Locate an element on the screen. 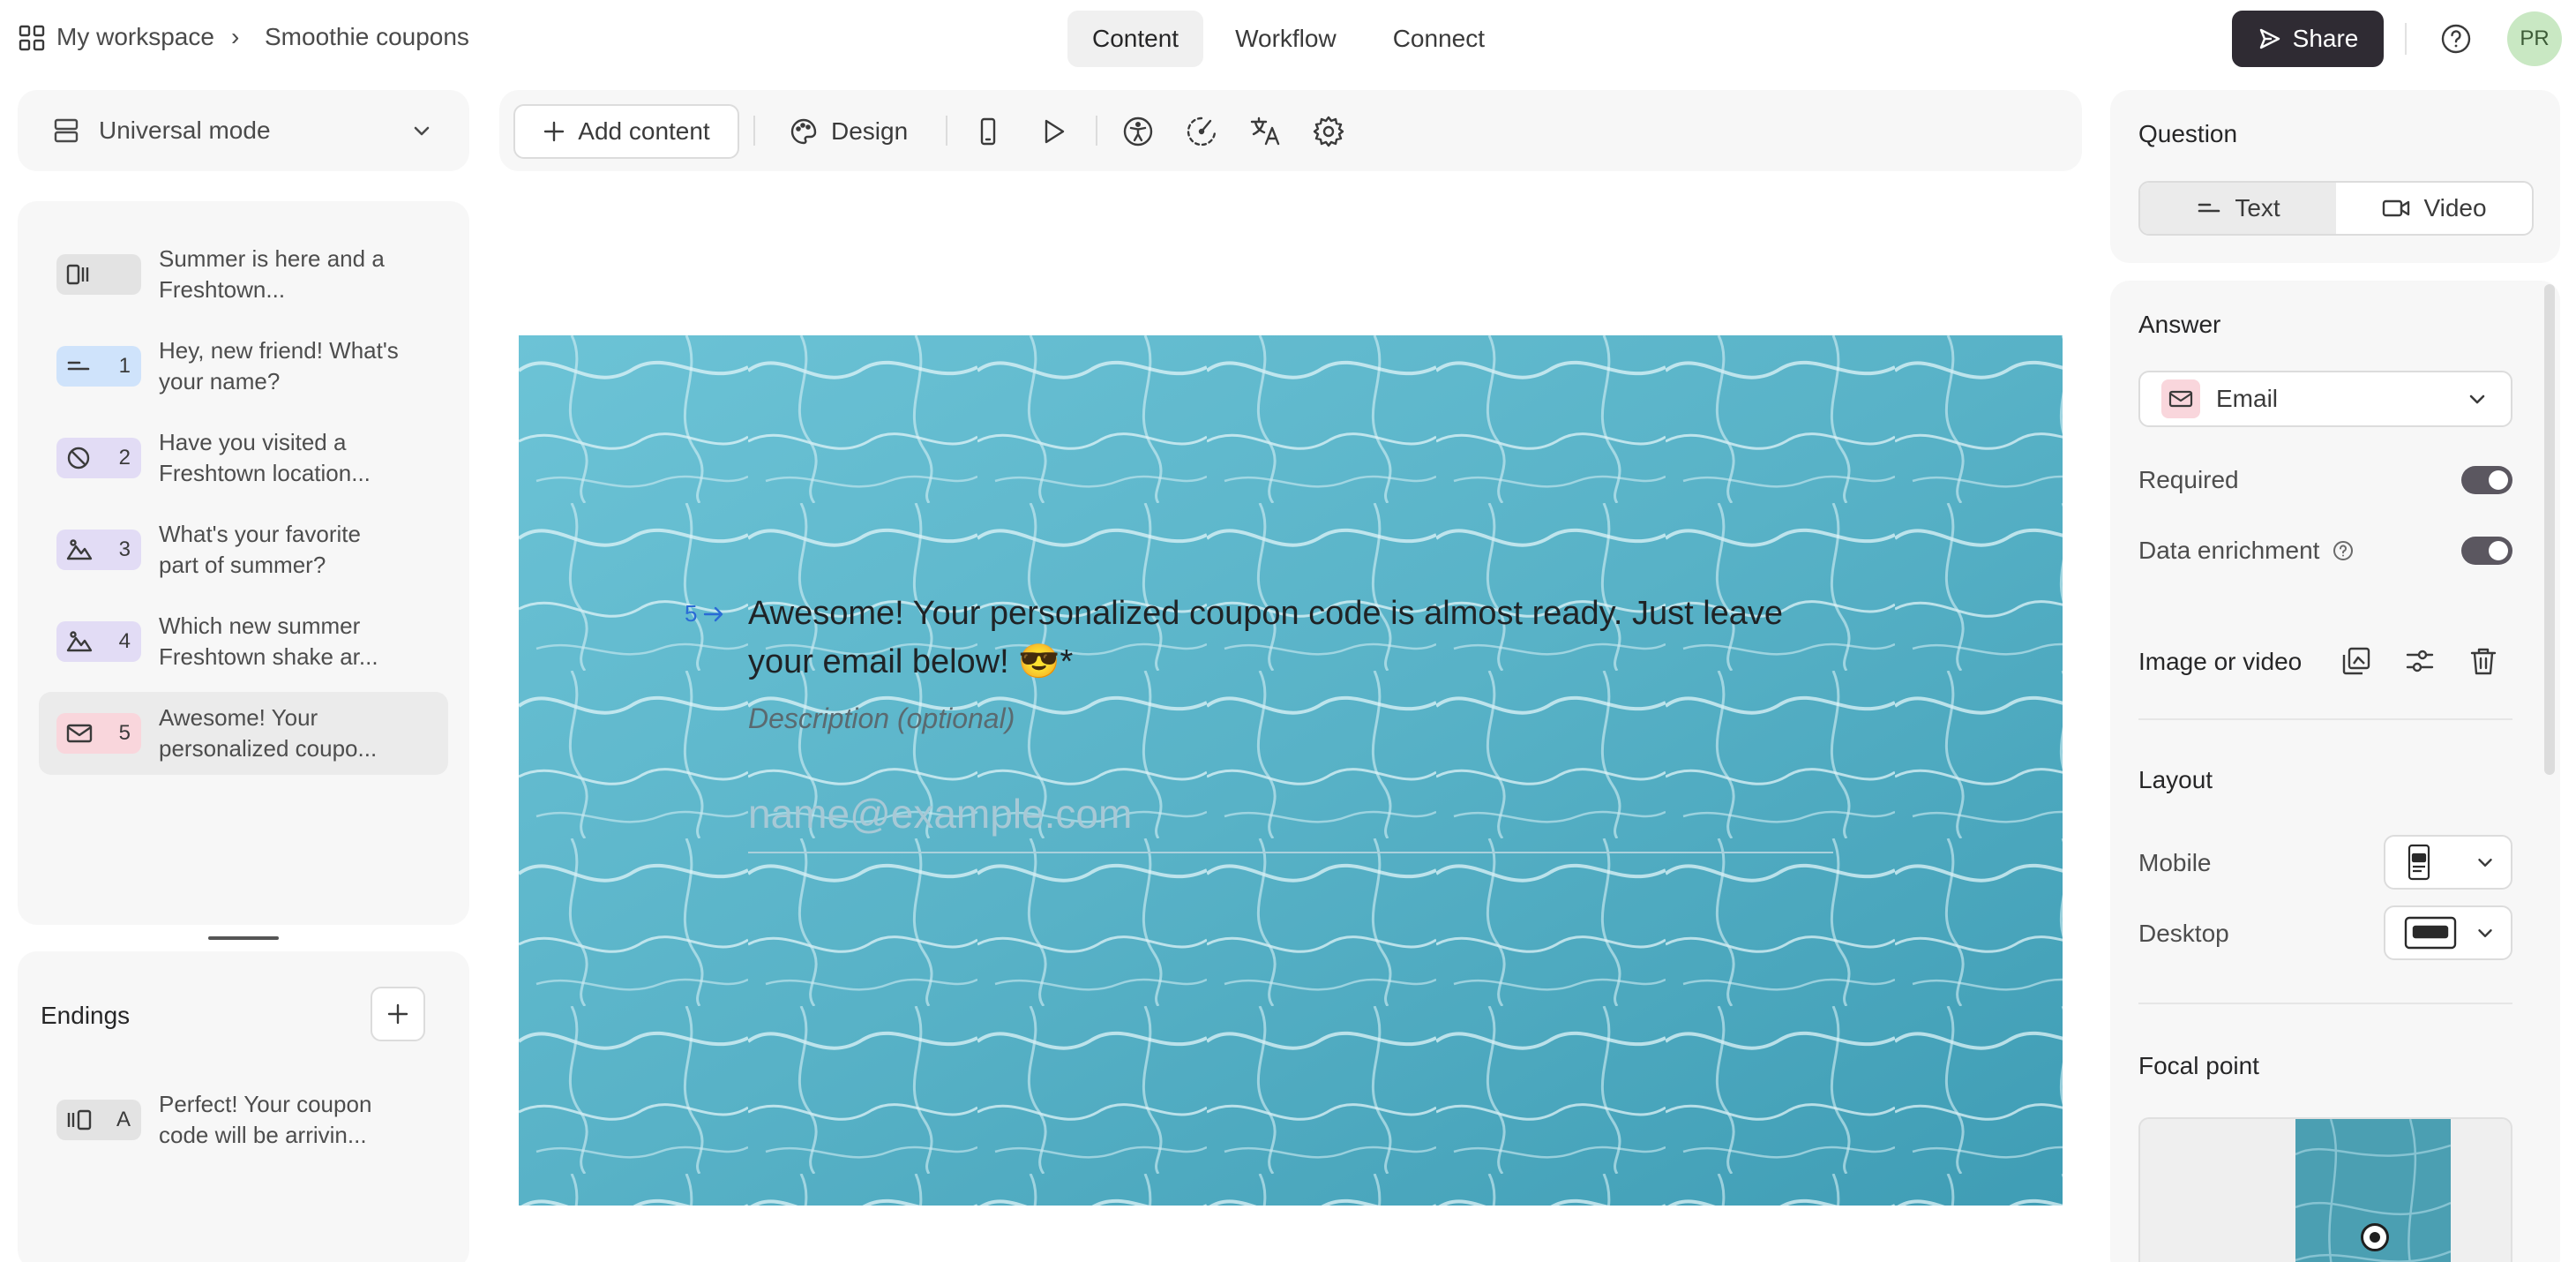 The image size is (2576, 1262). question-item-3: 3 What's your favorite part of summer? is located at coordinates (243, 549).